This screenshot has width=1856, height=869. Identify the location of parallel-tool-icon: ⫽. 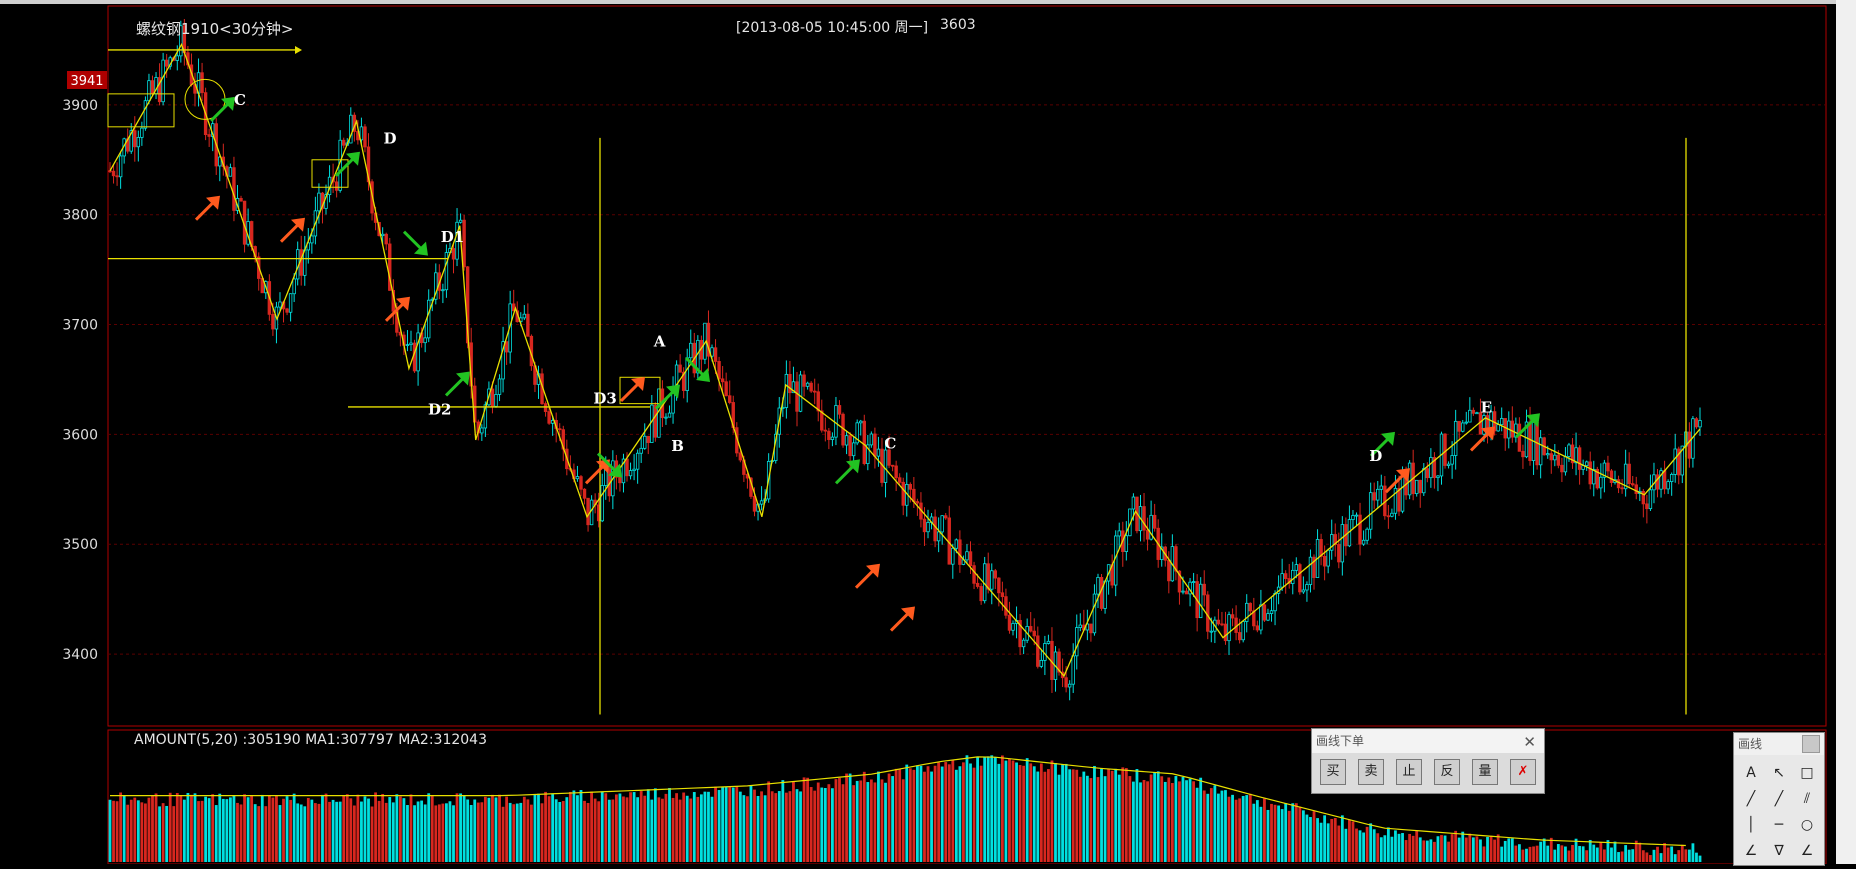
(1807, 799).